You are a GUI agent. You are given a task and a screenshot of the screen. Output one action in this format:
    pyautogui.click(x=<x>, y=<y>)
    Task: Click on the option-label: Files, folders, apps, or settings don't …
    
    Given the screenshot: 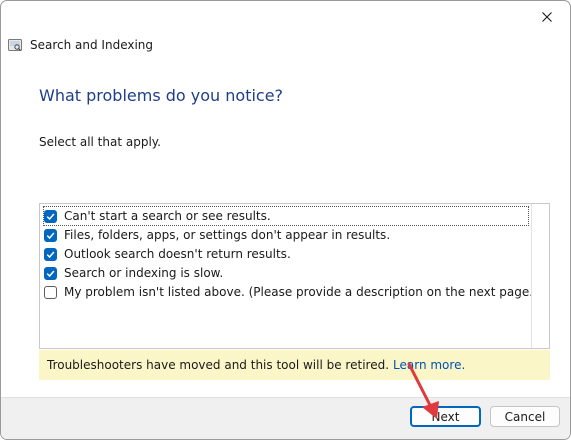 What is the action you would take?
    pyautogui.click(x=227, y=235)
    